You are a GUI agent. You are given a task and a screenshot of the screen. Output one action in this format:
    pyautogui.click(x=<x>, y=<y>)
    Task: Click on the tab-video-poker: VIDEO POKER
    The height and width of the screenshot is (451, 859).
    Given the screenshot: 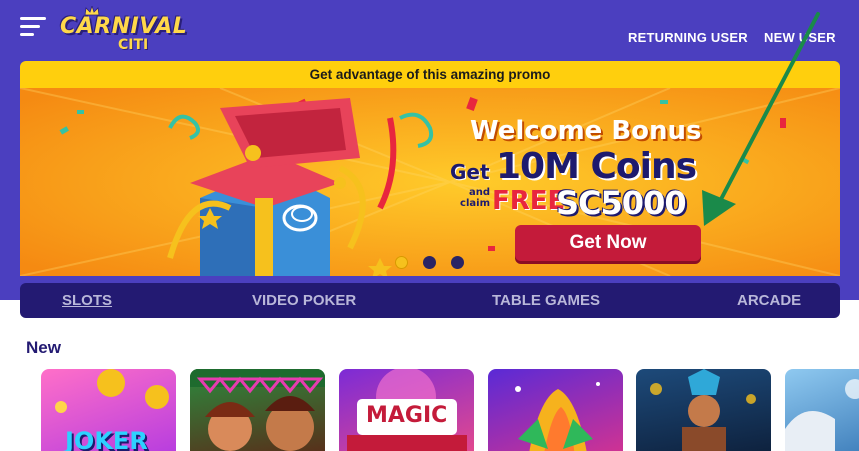 What is the action you would take?
    pyautogui.click(x=304, y=300)
    